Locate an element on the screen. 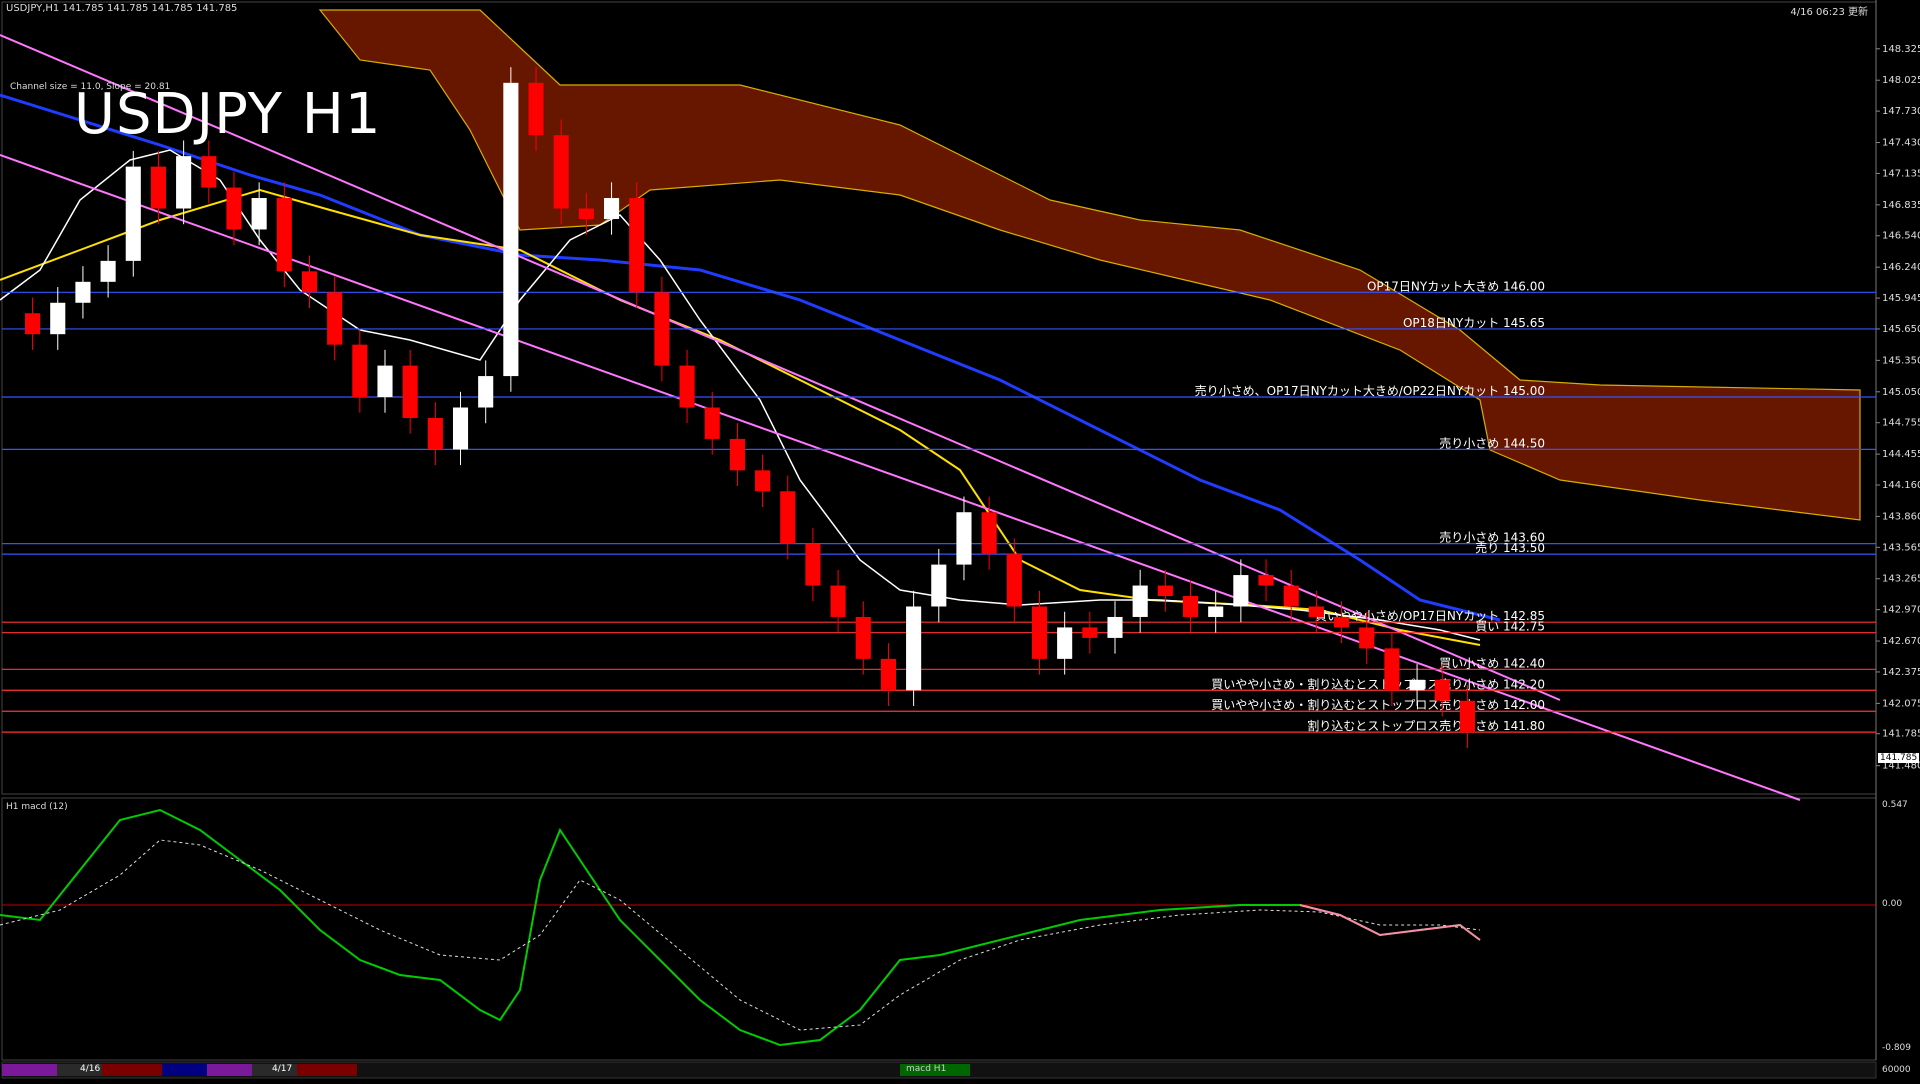 This screenshot has height=1084, width=1920. y-tick-label: 145.050 is located at coordinates (1901, 392).